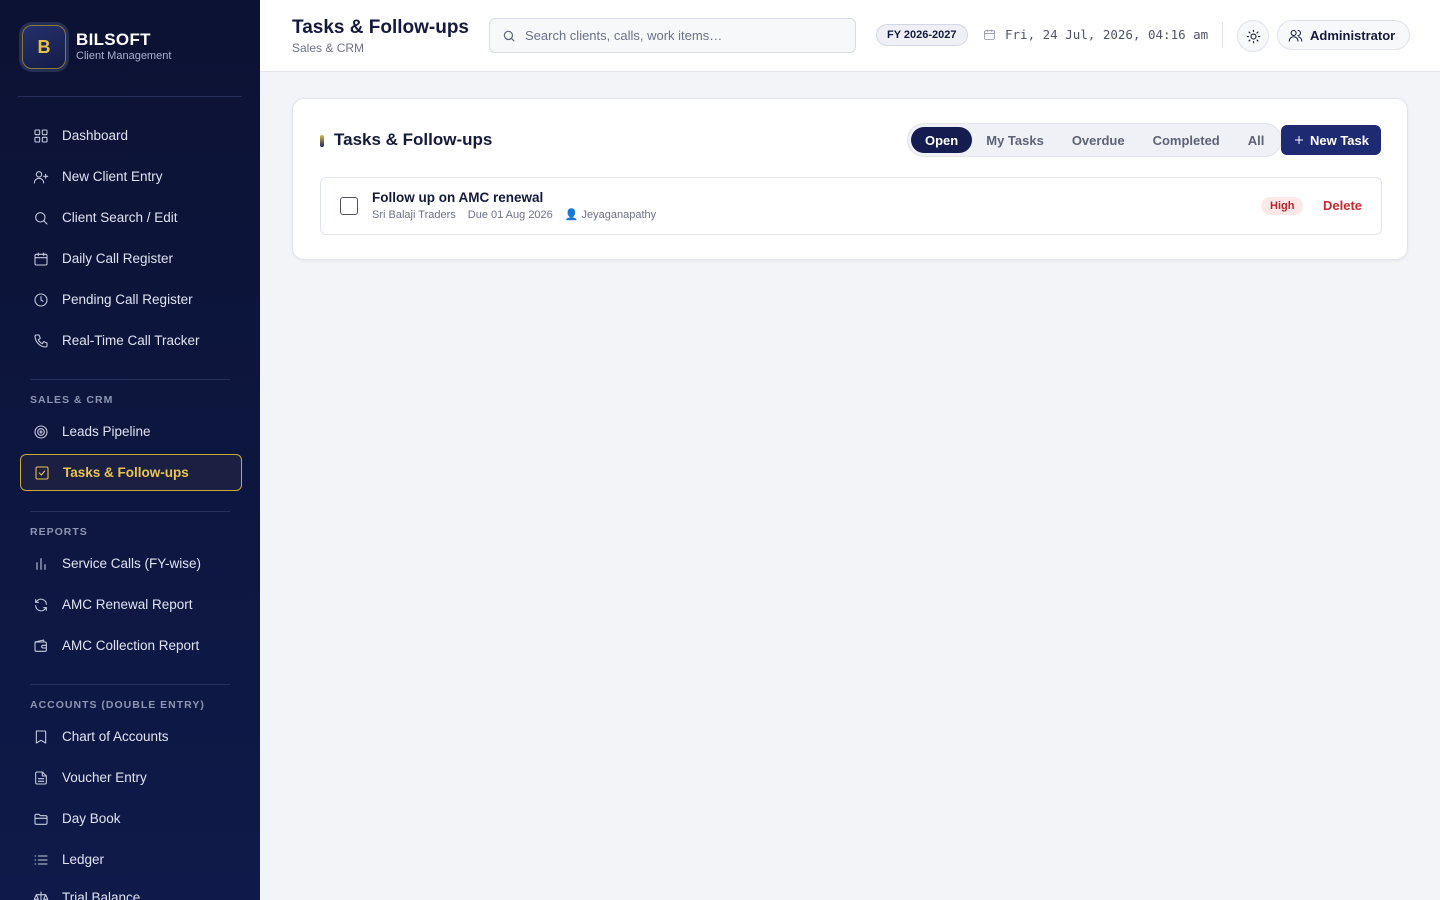  What do you see at coordinates (41, 177) in the screenshot?
I see `user-plus-icon` at bounding box center [41, 177].